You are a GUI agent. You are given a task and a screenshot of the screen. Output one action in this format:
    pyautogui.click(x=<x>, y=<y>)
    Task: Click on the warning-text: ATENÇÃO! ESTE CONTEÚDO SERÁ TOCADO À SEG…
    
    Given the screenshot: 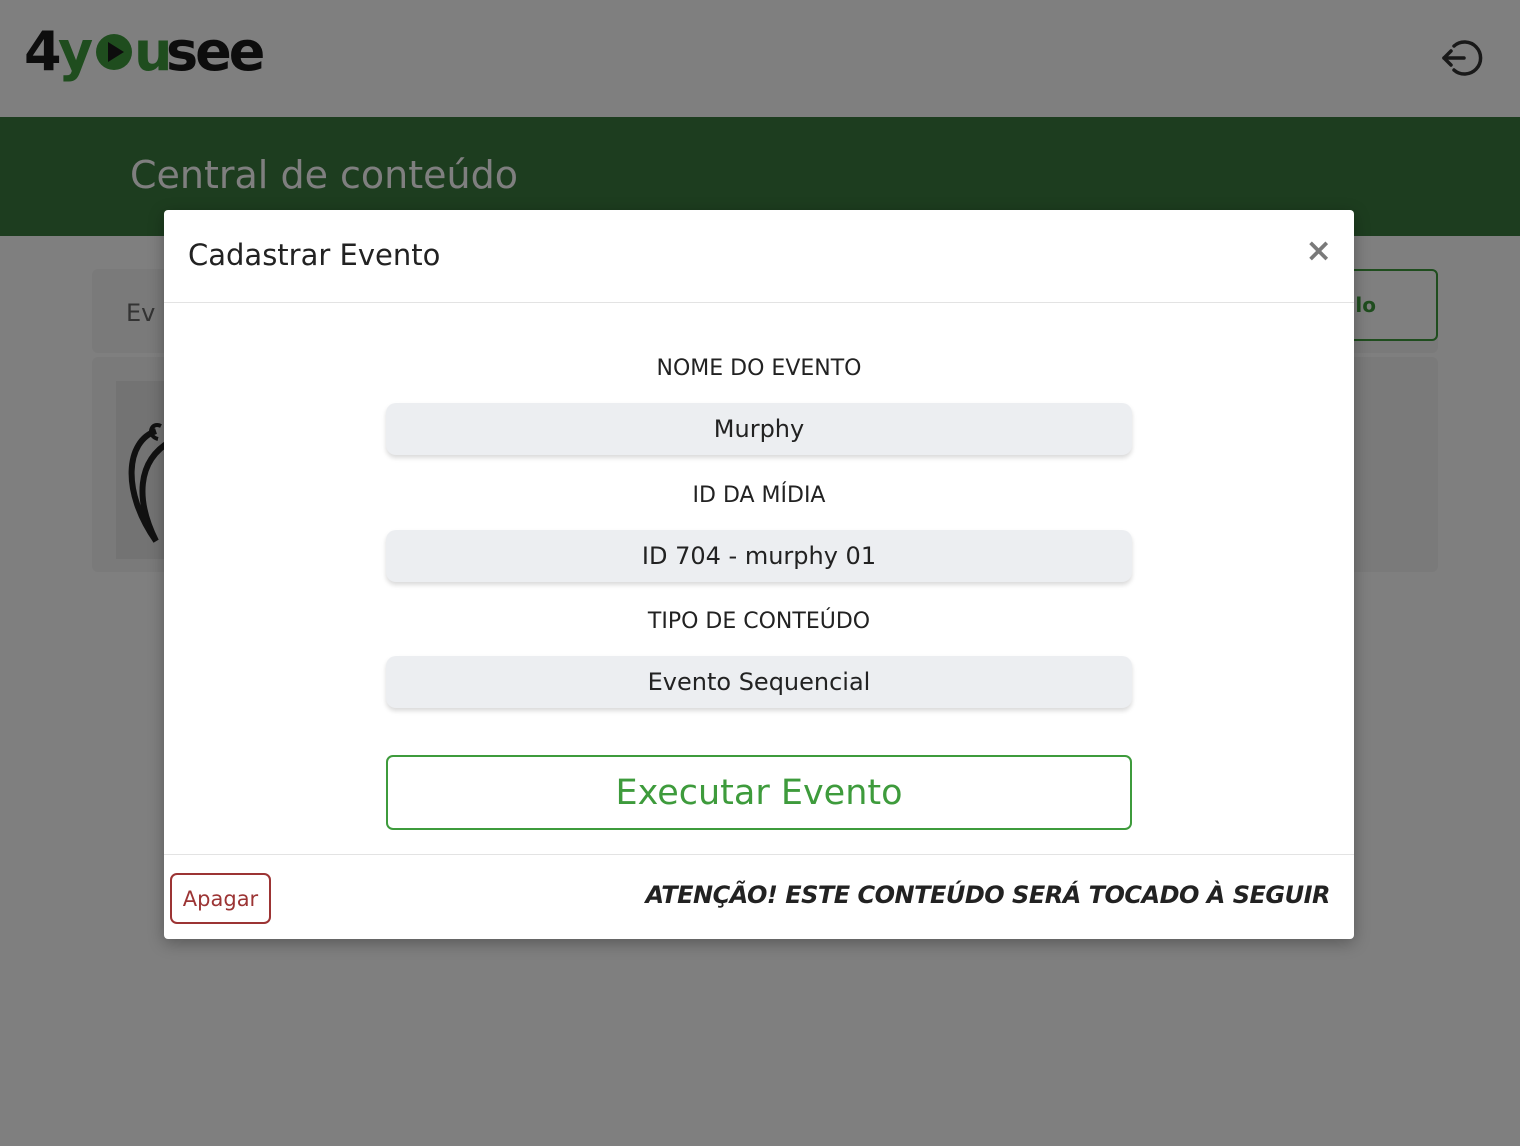 What is the action you would take?
    pyautogui.click(x=987, y=895)
    